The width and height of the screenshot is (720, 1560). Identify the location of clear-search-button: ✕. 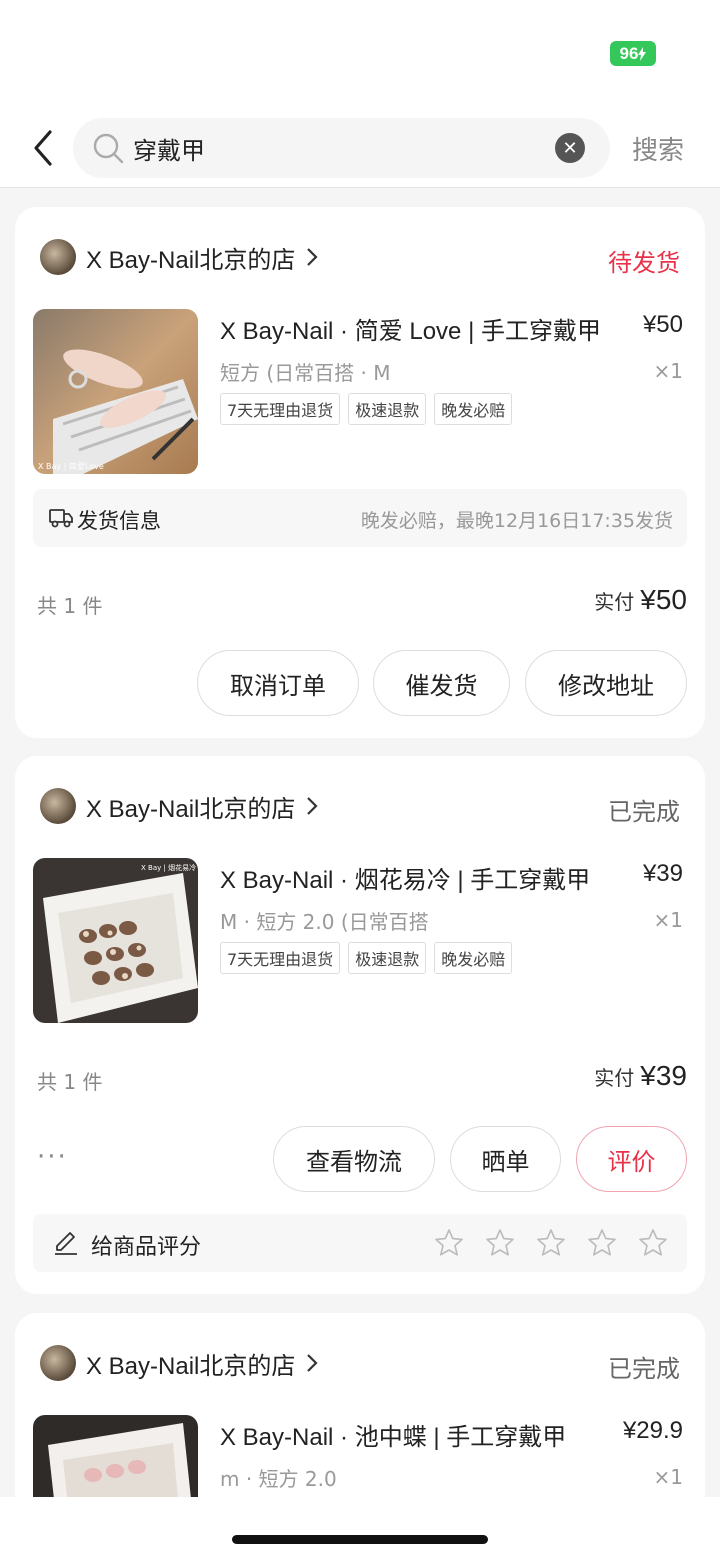
(570, 148).